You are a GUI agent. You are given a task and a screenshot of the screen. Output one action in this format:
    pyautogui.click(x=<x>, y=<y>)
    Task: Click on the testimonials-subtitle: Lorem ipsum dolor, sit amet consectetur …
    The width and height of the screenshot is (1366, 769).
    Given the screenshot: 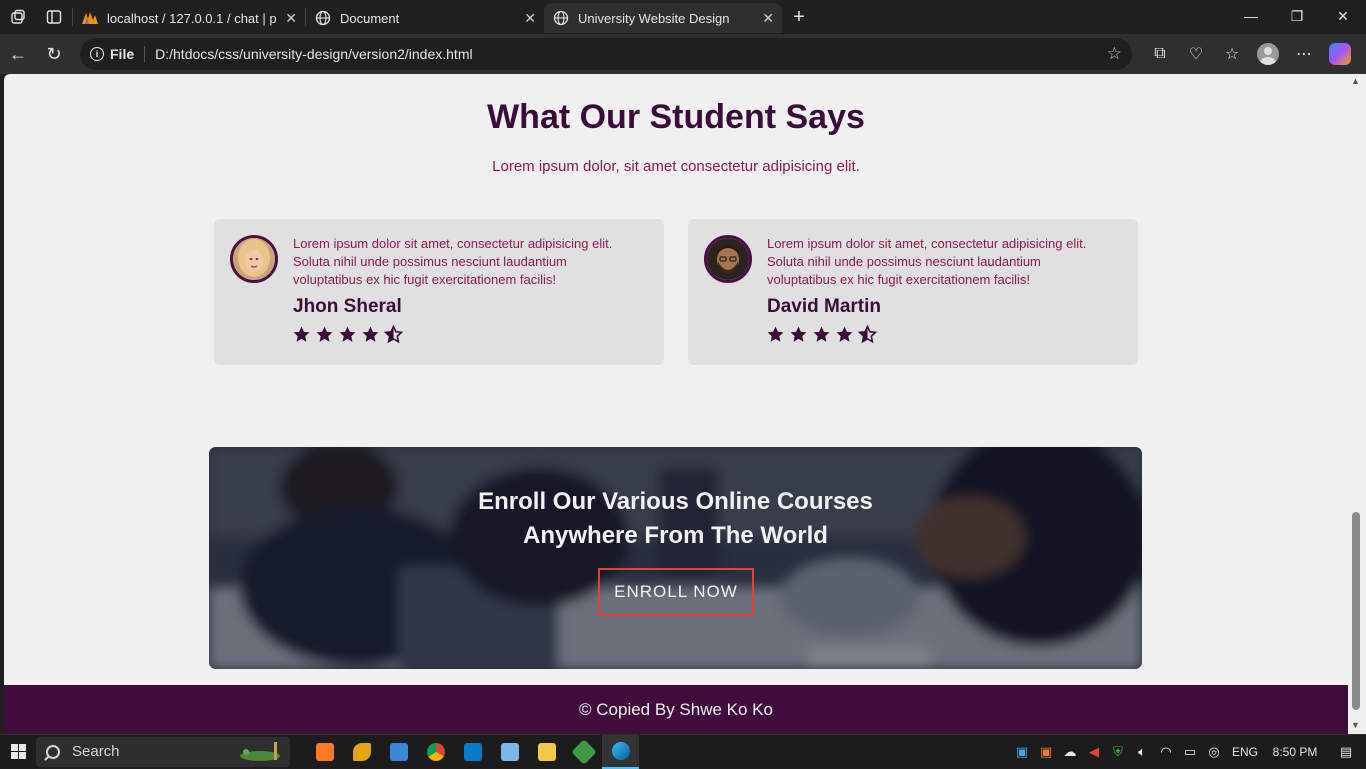 What is the action you would take?
    pyautogui.click(x=676, y=166)
    